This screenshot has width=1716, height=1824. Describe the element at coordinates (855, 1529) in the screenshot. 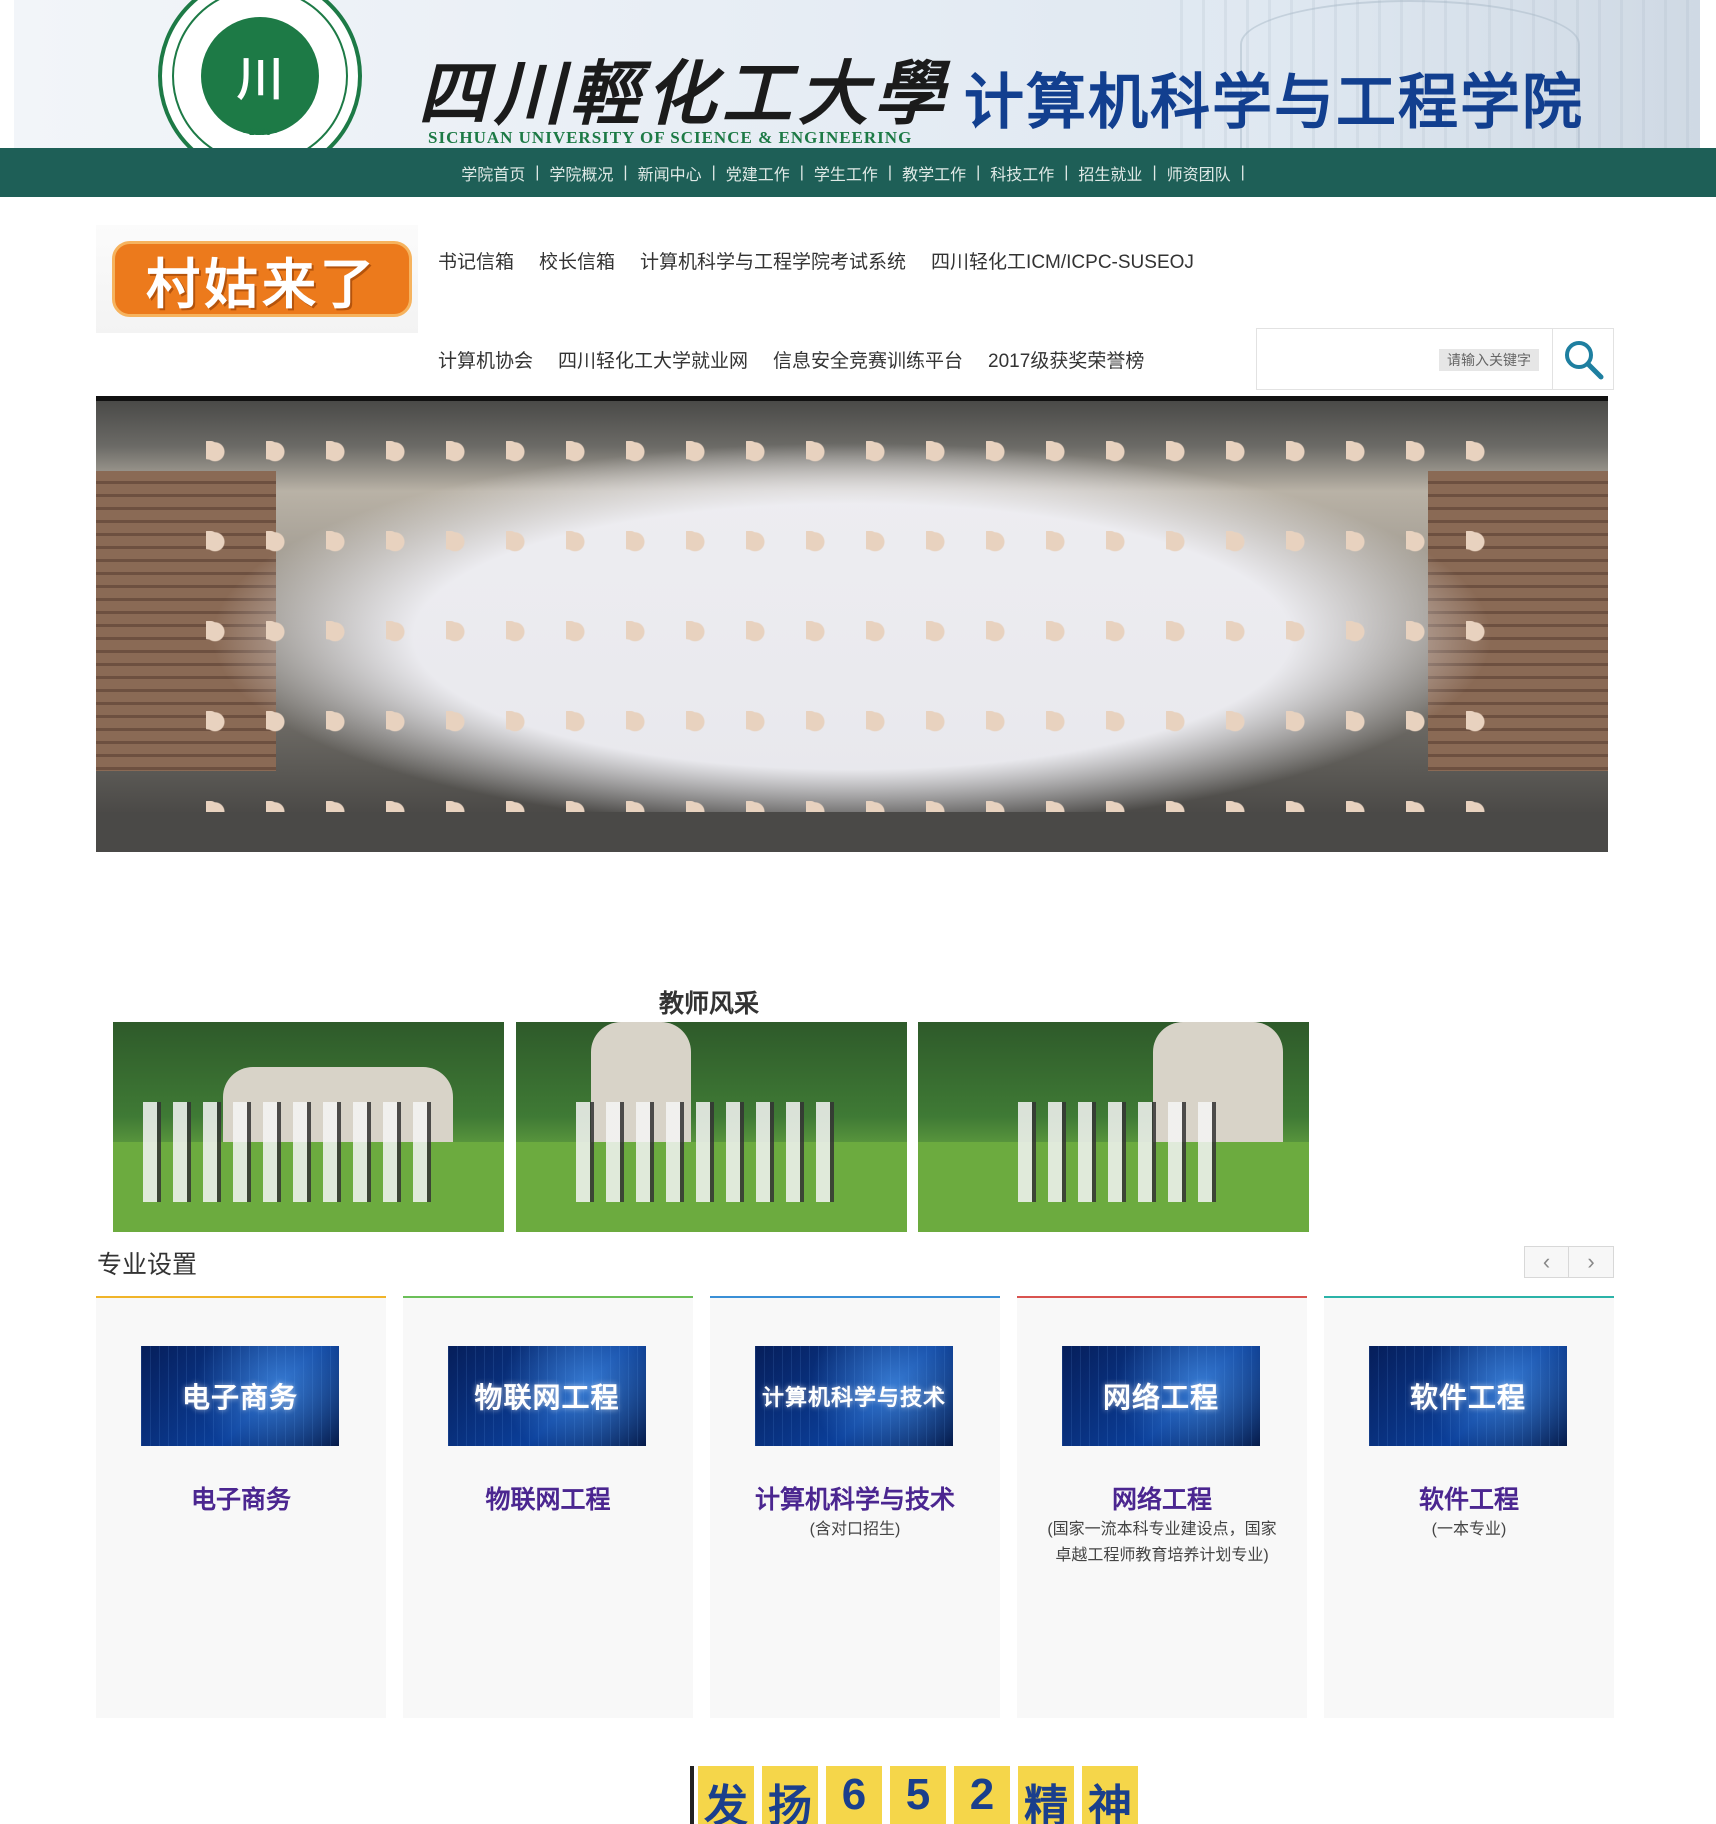

I see `major-note: (含对口招生)` at that location.